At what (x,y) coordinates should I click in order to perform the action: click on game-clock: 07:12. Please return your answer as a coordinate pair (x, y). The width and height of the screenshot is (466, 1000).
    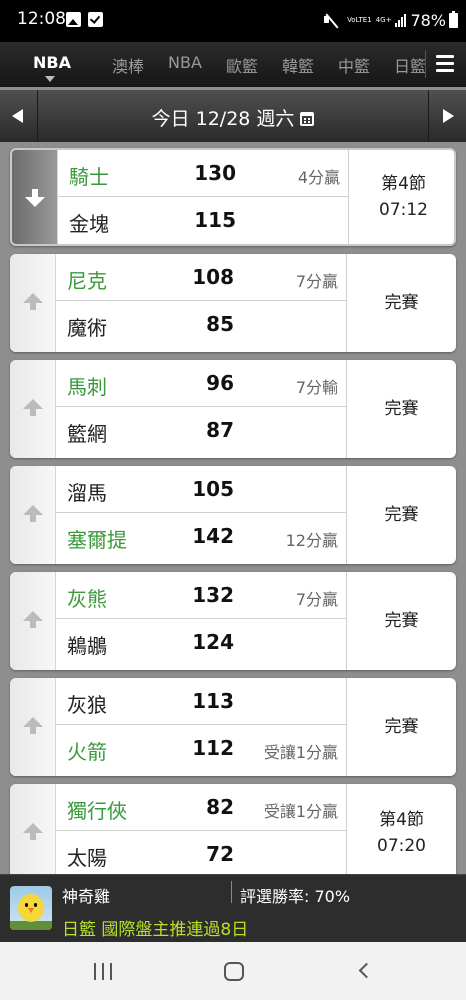
    Looking at the image, I should click on (403, 210).